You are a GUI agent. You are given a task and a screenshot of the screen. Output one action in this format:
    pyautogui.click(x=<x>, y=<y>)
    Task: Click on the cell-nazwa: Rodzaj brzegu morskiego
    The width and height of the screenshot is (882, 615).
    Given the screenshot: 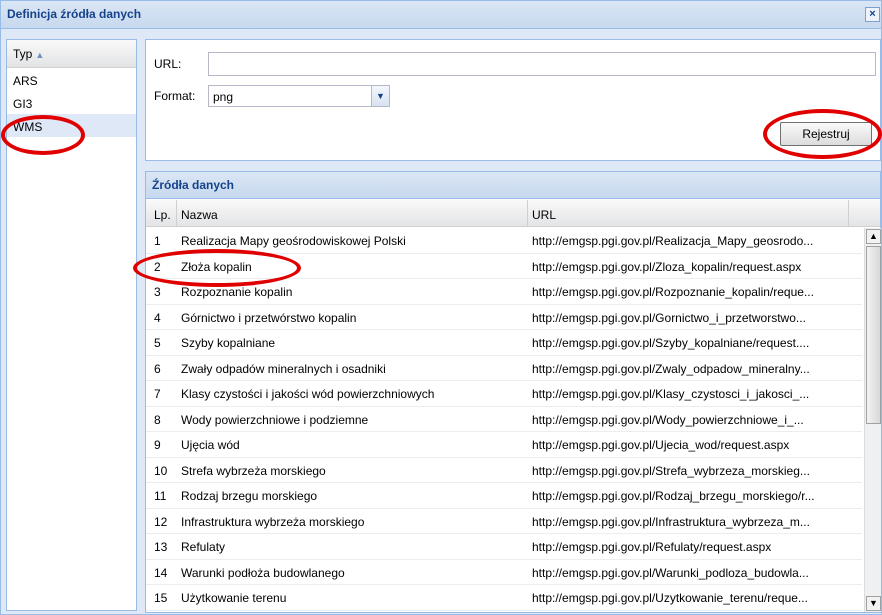 What is the action you would take?
    pyautogui.click(x=249, y=496)
    